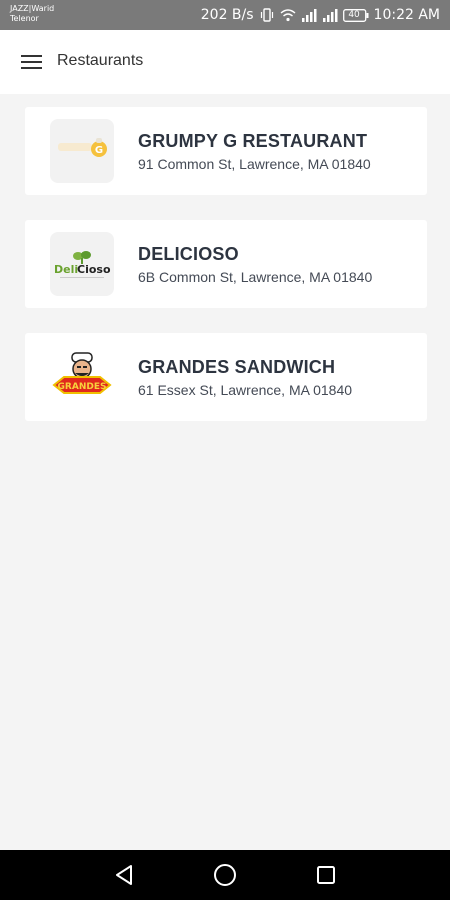 This screenshot has width=450, height=900. I want to click on network-speed: 202 B/s, so click(227, 15).